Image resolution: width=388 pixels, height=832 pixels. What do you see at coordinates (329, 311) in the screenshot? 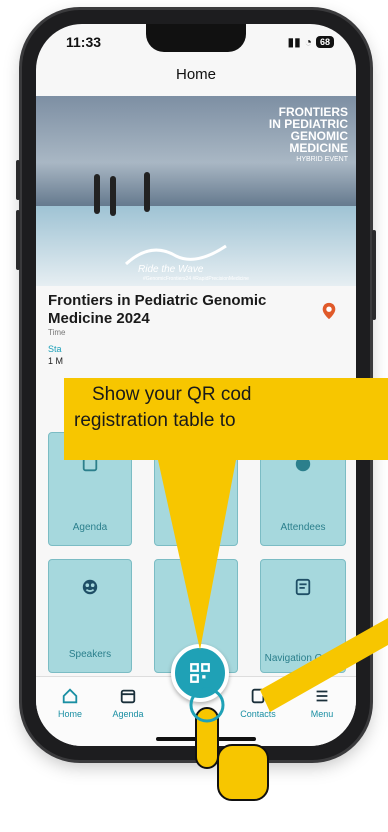
I see `map-pin-icon` at bounding box center [329, 311].